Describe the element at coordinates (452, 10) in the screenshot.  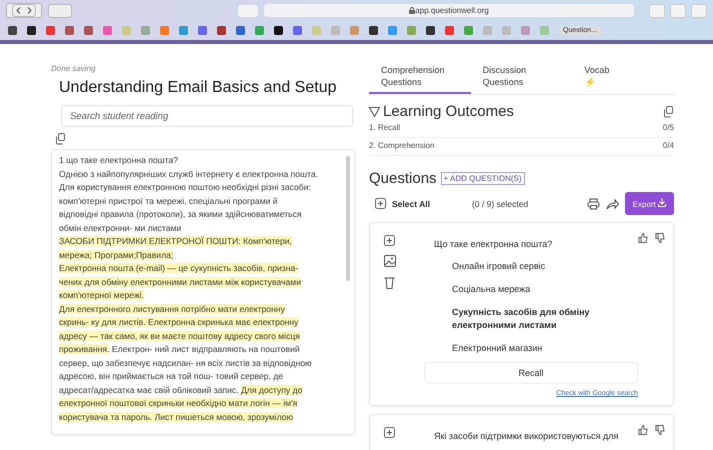
I see `url-text: app.questionwell.org` at that location.